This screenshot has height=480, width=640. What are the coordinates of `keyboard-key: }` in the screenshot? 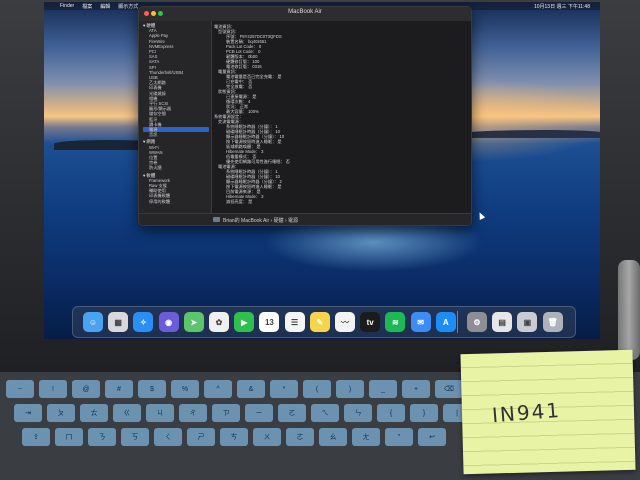 It's located at (424, 413).